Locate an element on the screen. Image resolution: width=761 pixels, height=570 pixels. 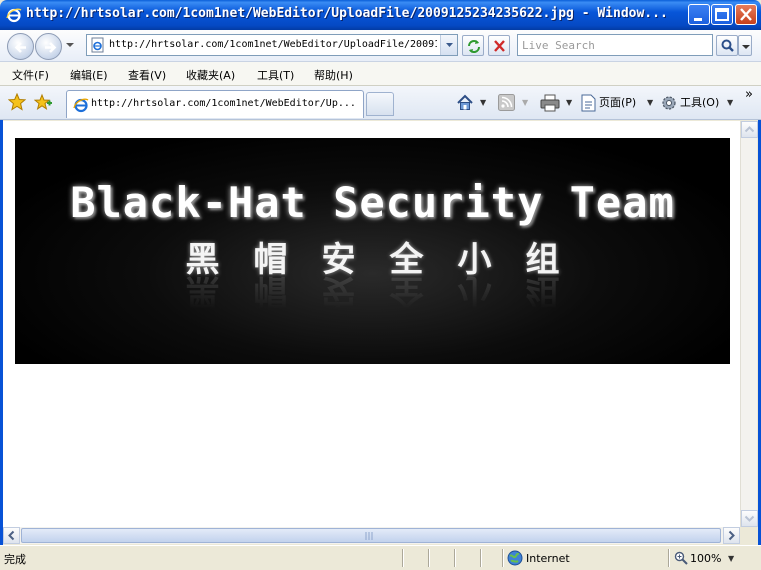
history-dropdown-button is located at coordinates (70, 46).